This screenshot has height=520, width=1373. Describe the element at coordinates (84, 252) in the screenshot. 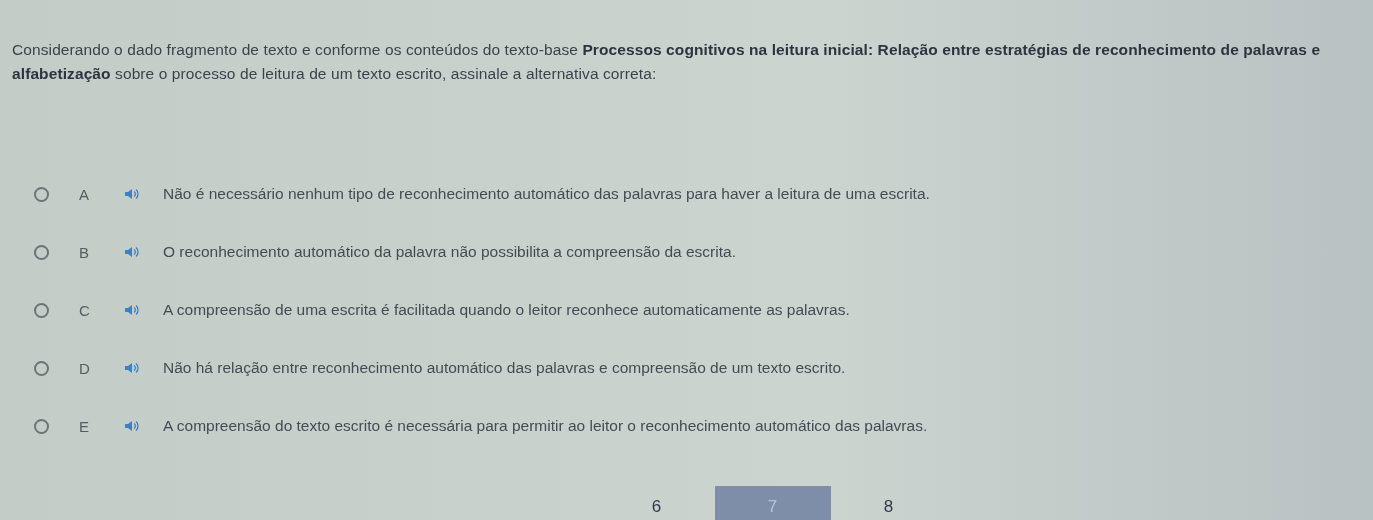

I see `option-letter: B` at that location.